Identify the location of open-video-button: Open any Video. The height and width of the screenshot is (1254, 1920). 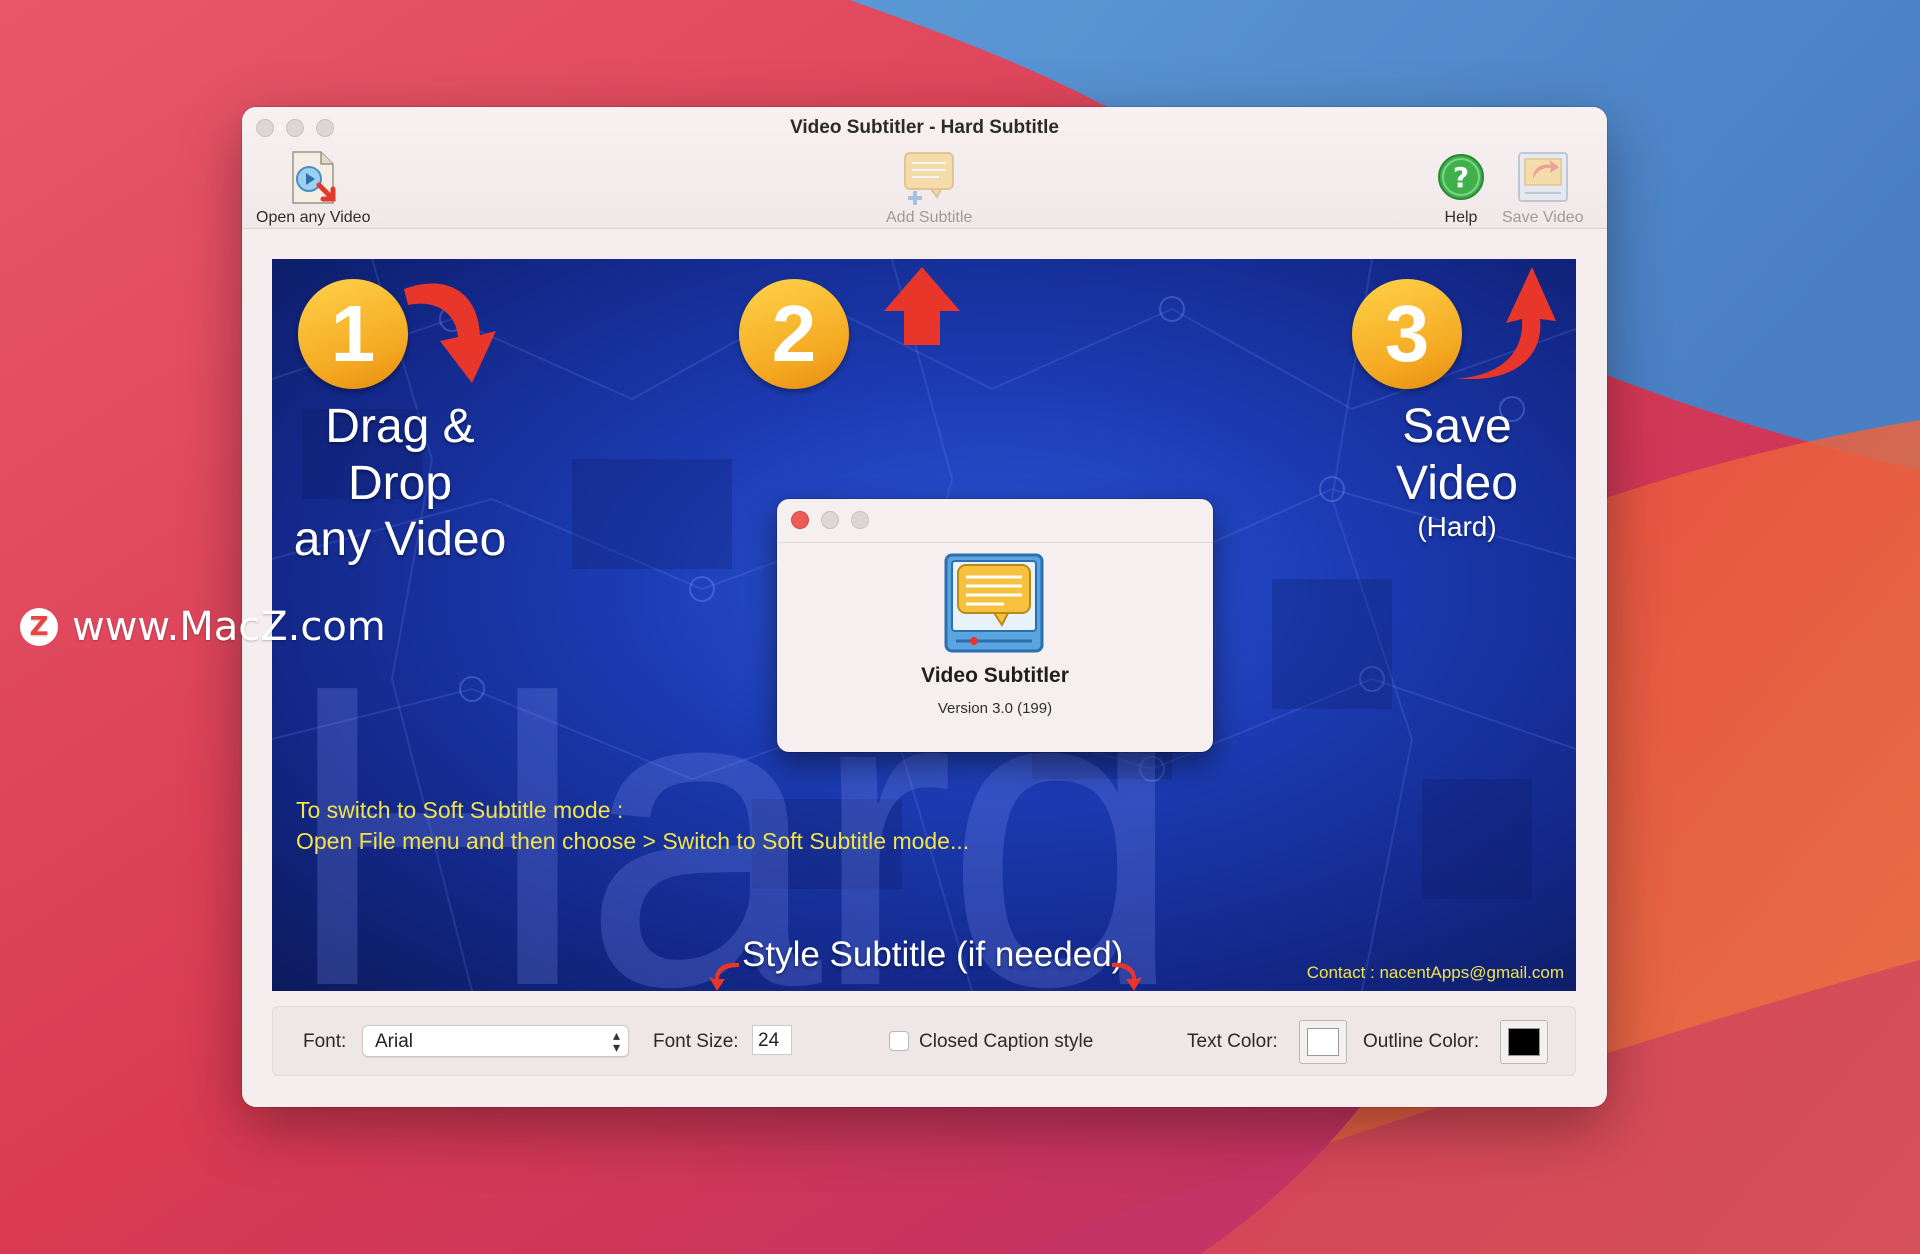
(313, 188).